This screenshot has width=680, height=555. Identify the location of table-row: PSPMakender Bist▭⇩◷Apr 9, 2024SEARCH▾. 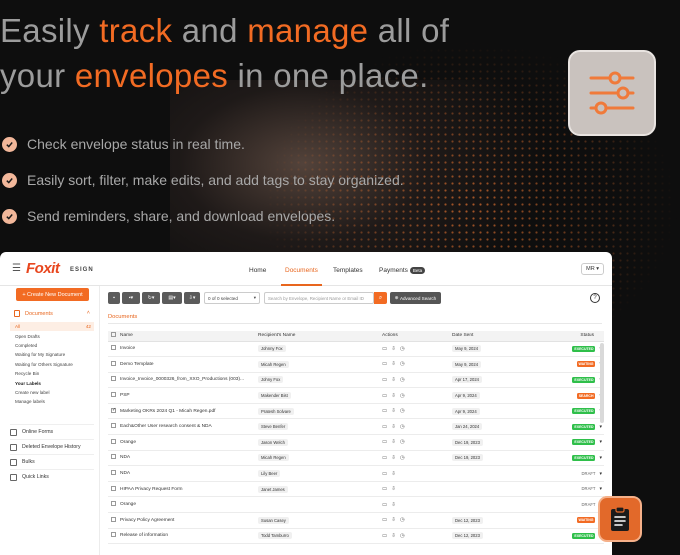
(356, 395).